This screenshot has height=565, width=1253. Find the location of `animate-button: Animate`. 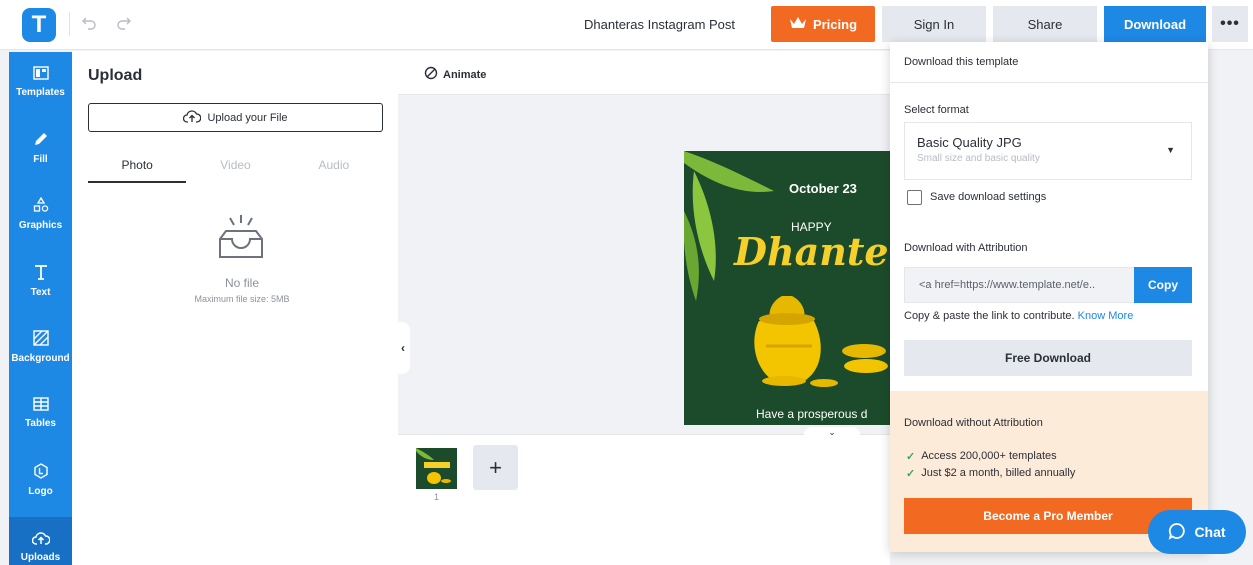

animate-button: Animate is located at coordinates (455, 74).